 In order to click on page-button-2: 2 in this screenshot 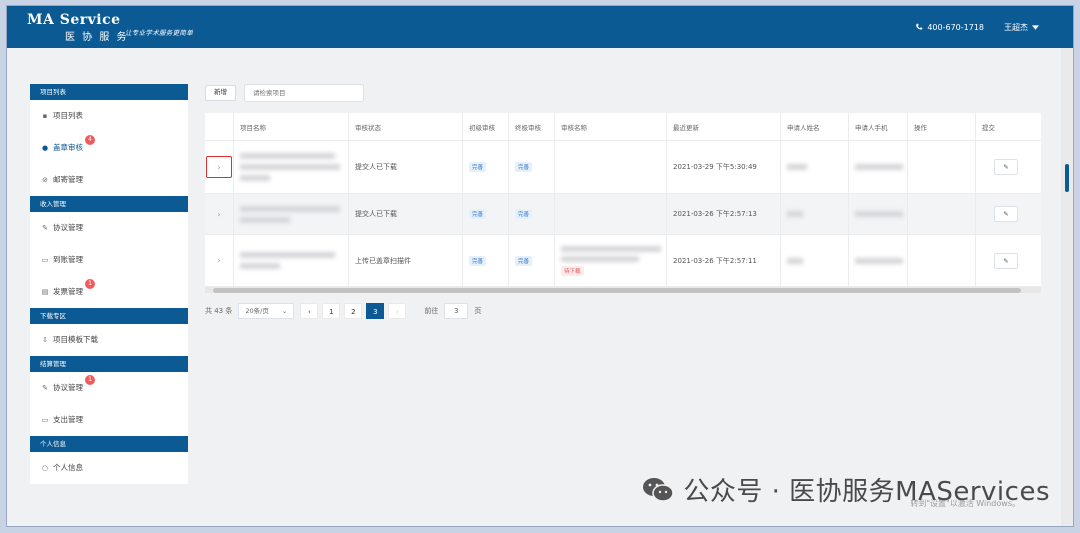, I will do `click(353, 311)`.